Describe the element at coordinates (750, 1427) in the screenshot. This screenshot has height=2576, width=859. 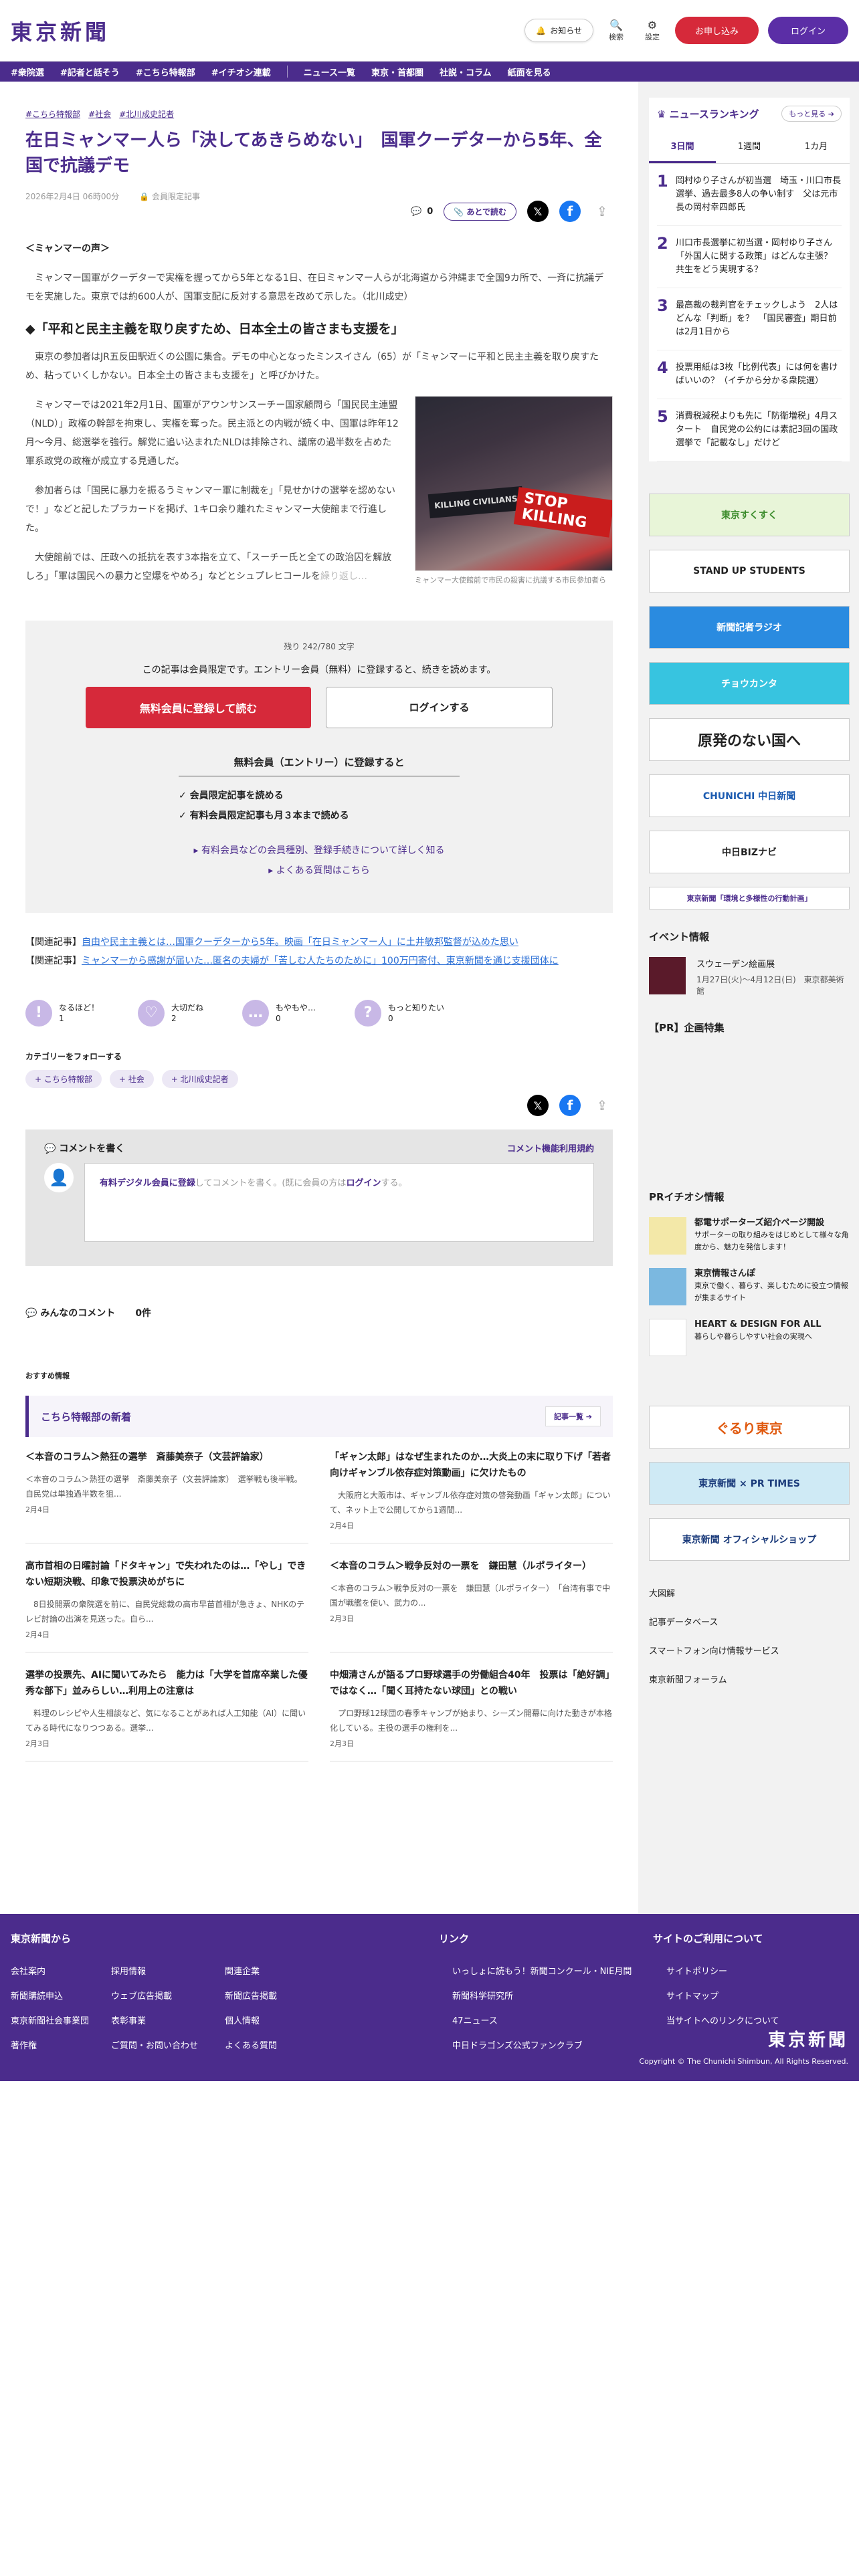
I see `gururi-banner: ぐるり東京` at that location.